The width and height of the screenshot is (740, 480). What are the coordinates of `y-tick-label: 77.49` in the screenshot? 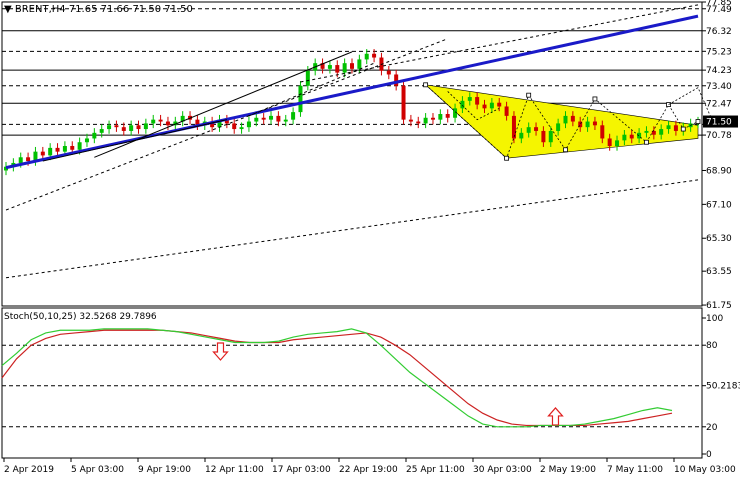 It's located at (719, 10).